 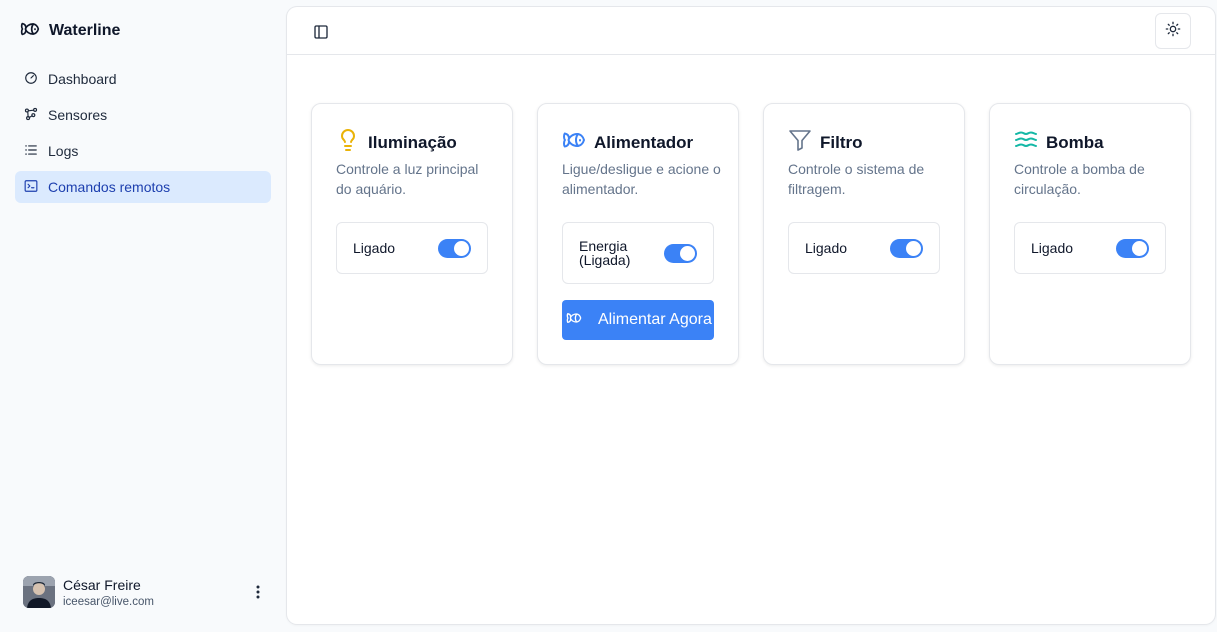 I want to click on card-title: Bomba, so click(x=1075, y=142).